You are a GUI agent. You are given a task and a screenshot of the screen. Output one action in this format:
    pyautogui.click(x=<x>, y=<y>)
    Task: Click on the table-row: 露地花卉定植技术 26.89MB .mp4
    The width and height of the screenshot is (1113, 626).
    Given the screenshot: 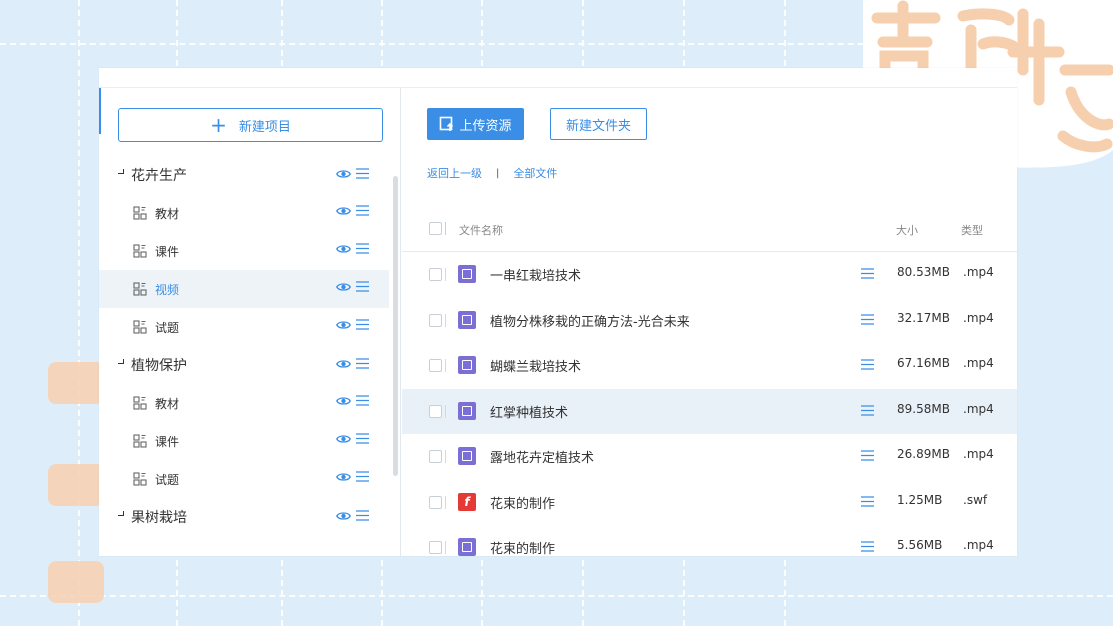 What is the action you would take?
    pyautogui.click(x=709, y=457)
    